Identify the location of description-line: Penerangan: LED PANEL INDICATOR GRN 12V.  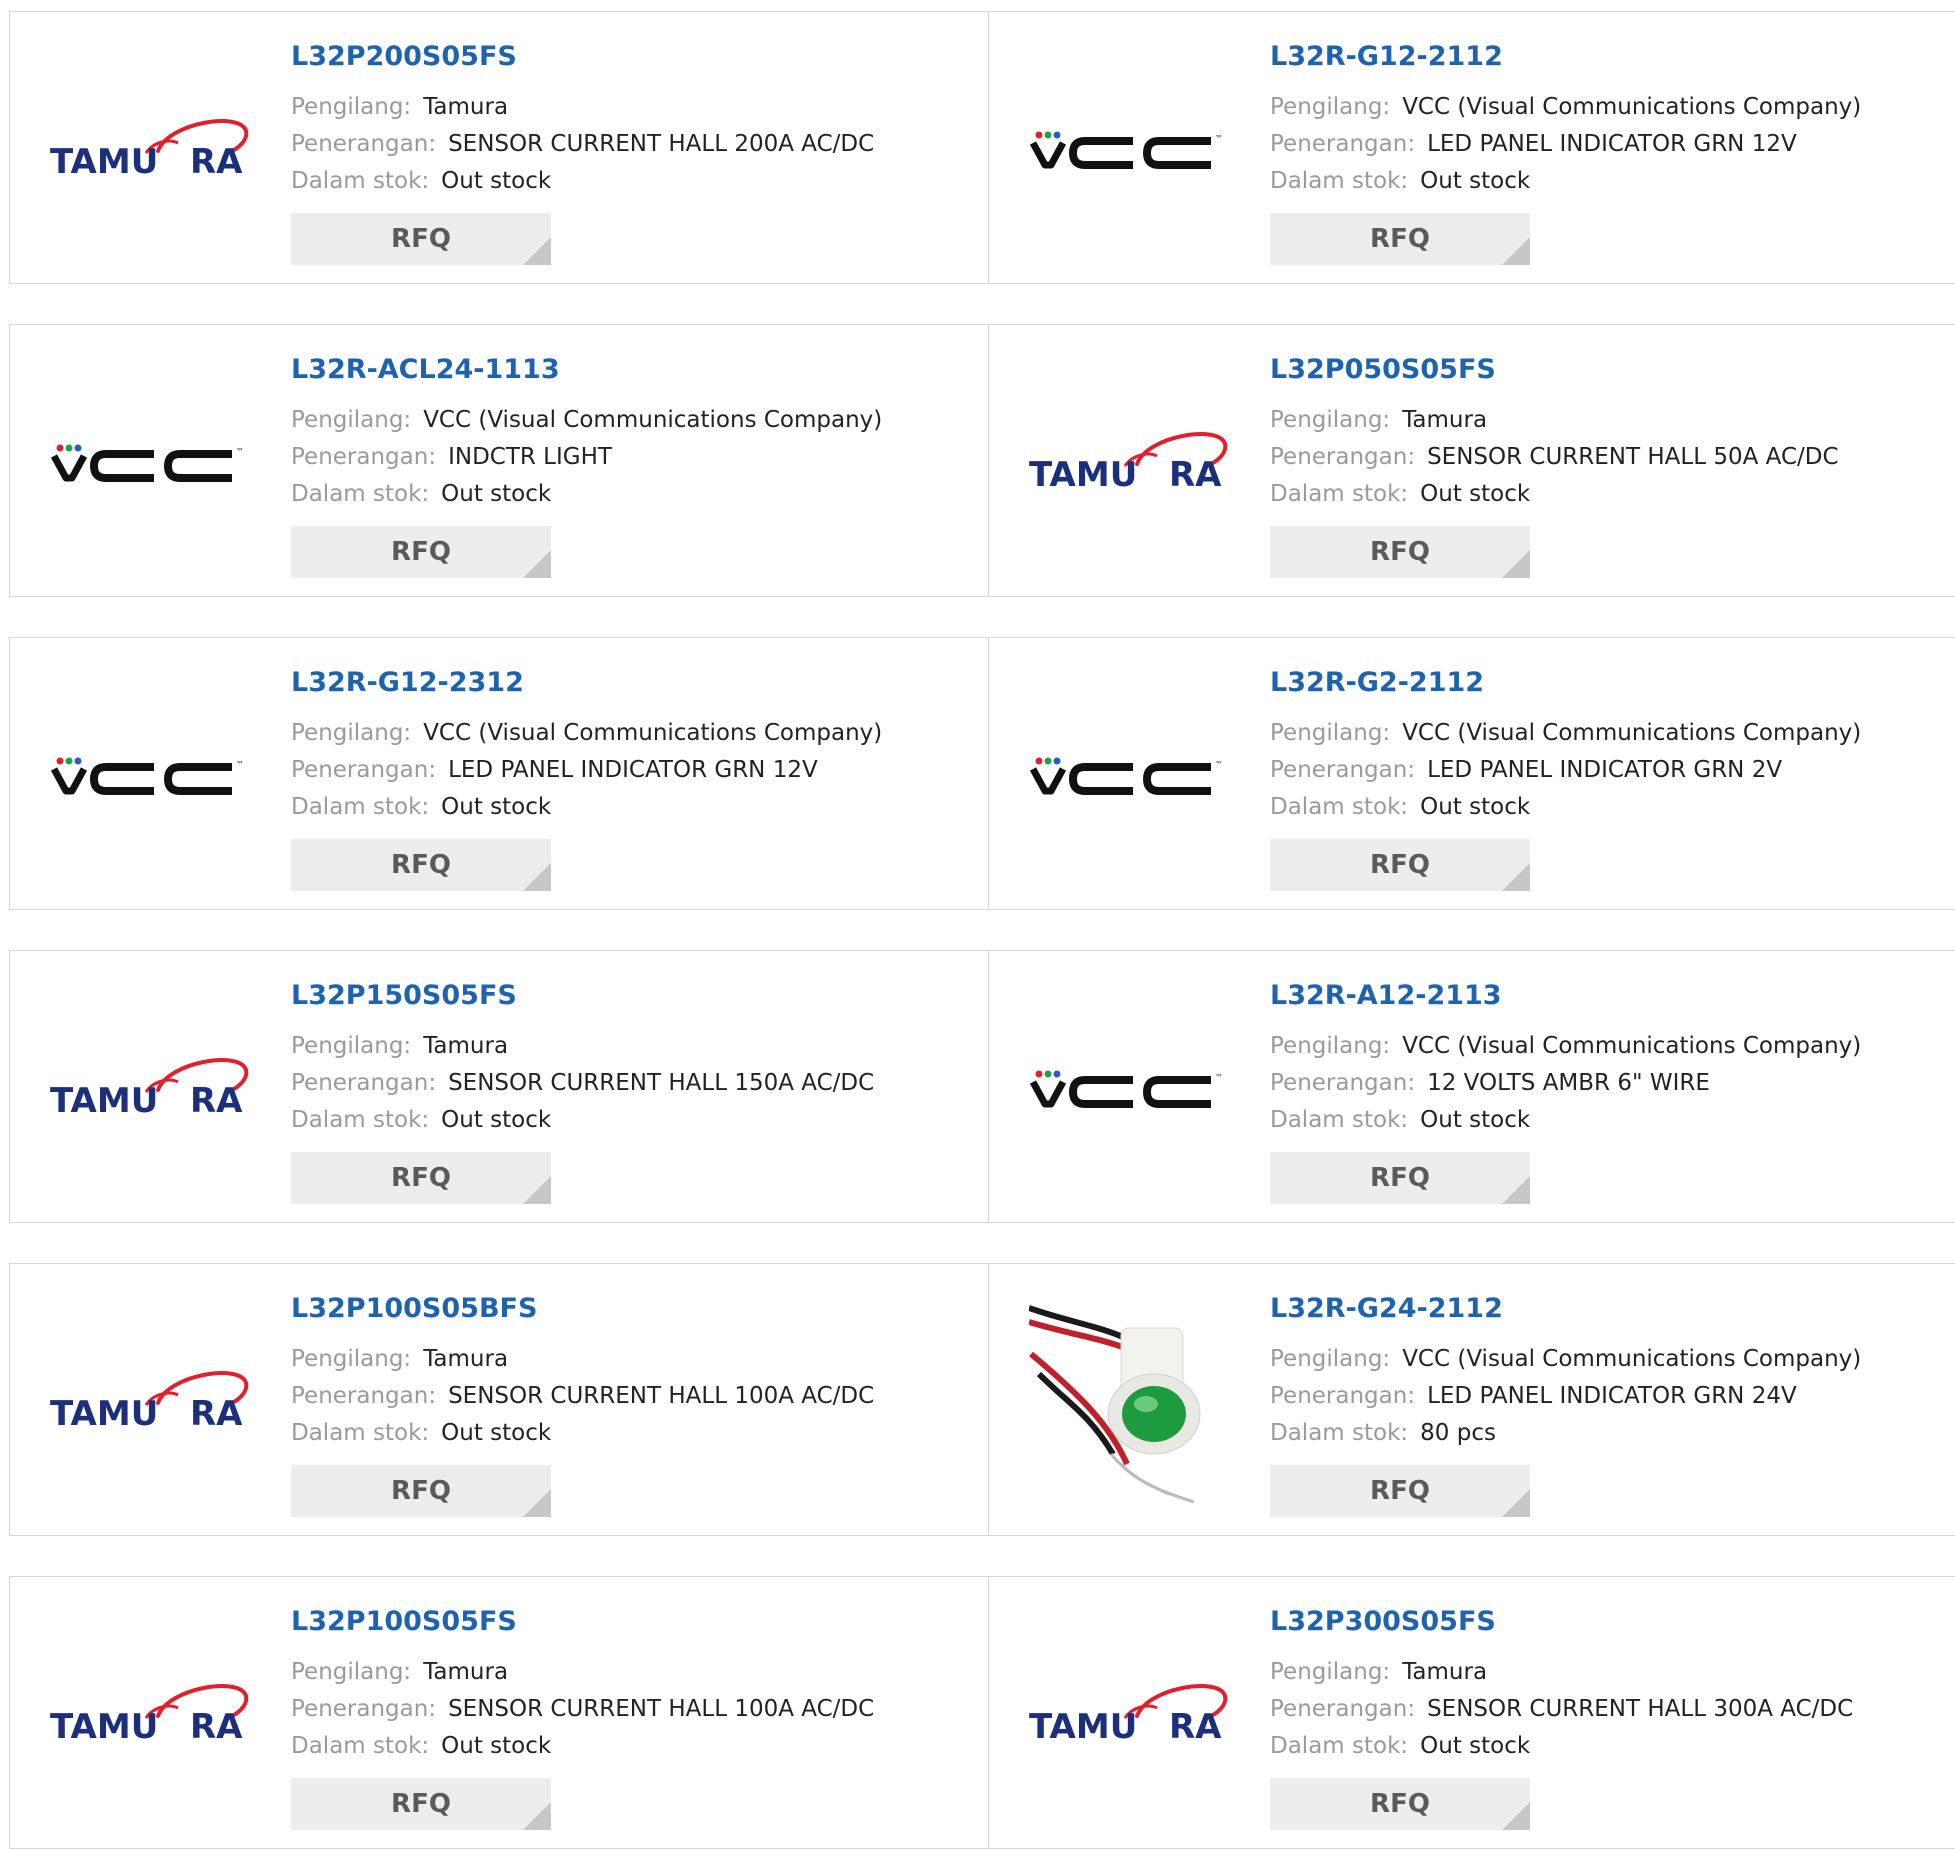
(1533, 144).